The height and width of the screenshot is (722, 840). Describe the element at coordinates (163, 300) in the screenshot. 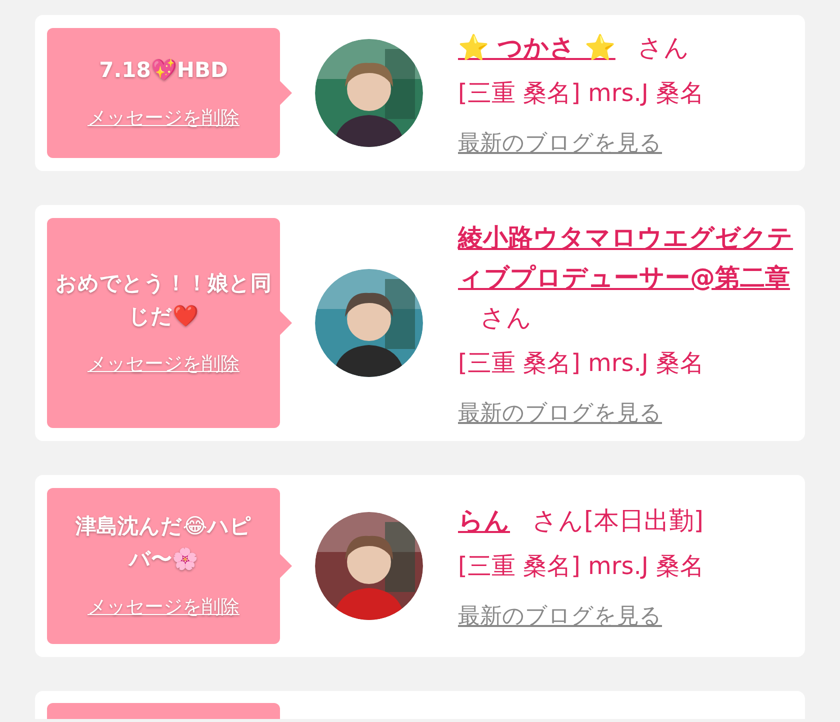

I see `message-text: おめでとう！！娘と同じだ❤` at that location.